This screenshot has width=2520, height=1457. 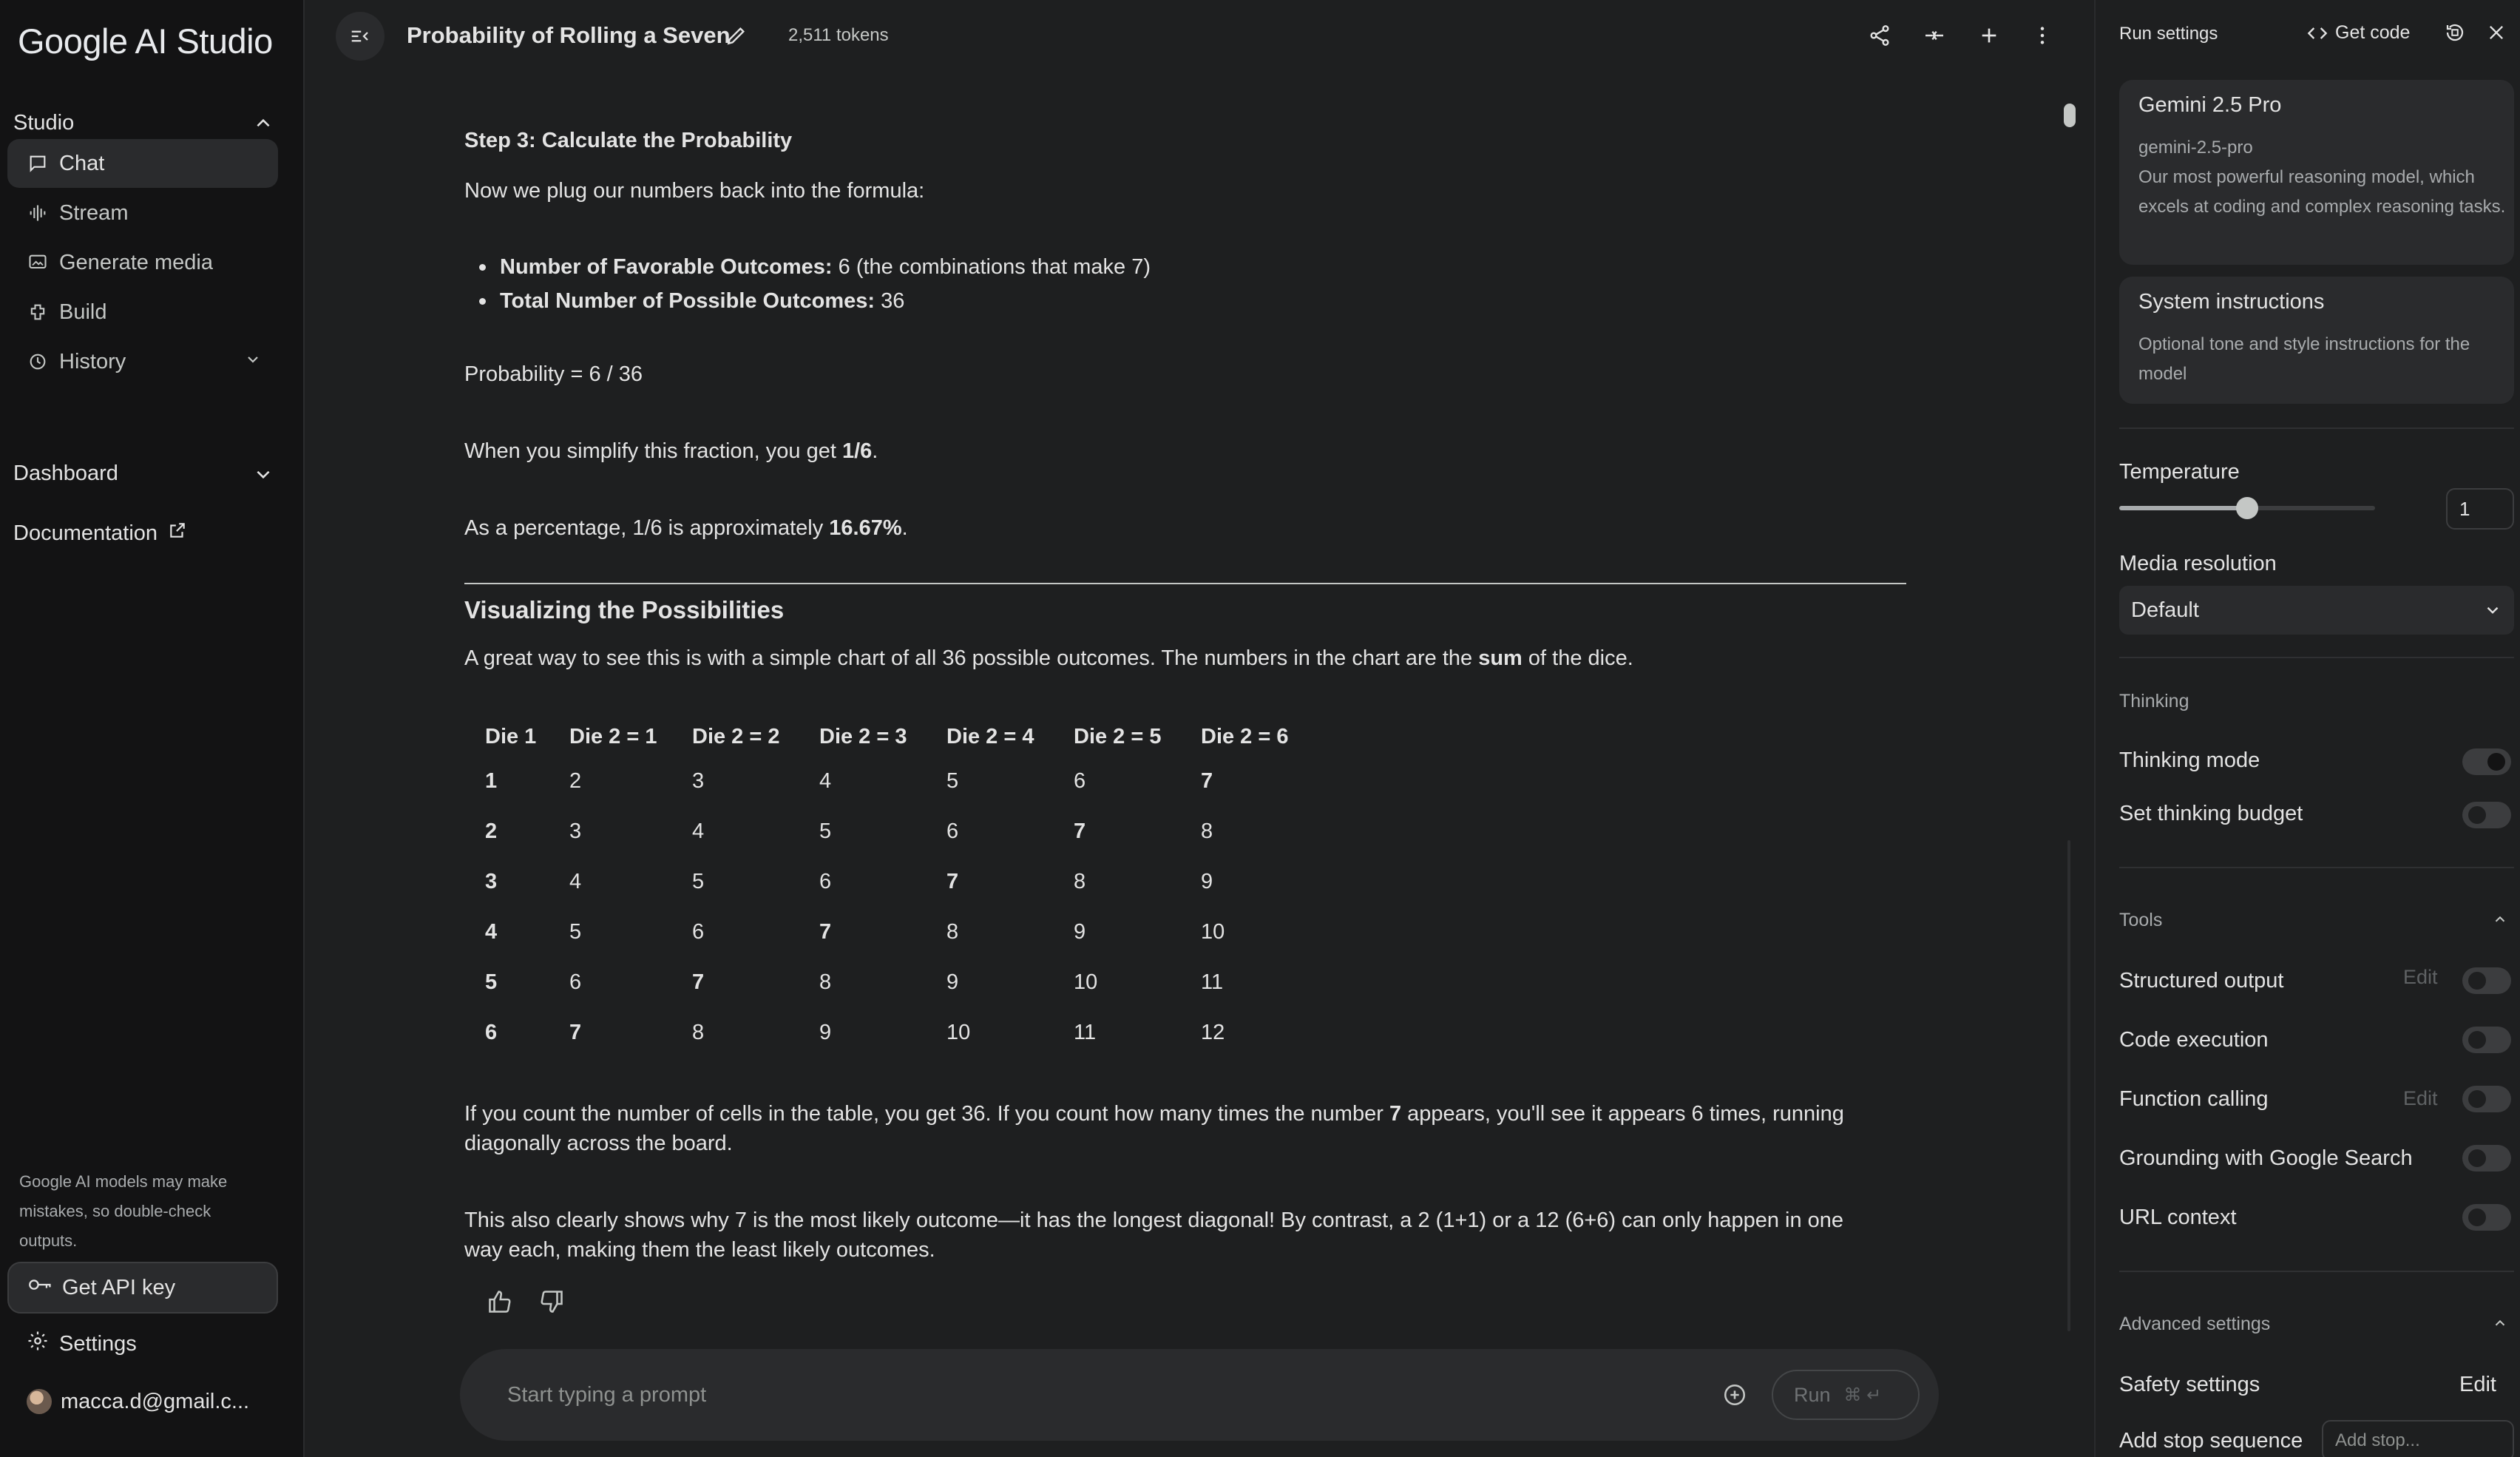 I want to click on pencil-icon, so click(x=736, y=36).